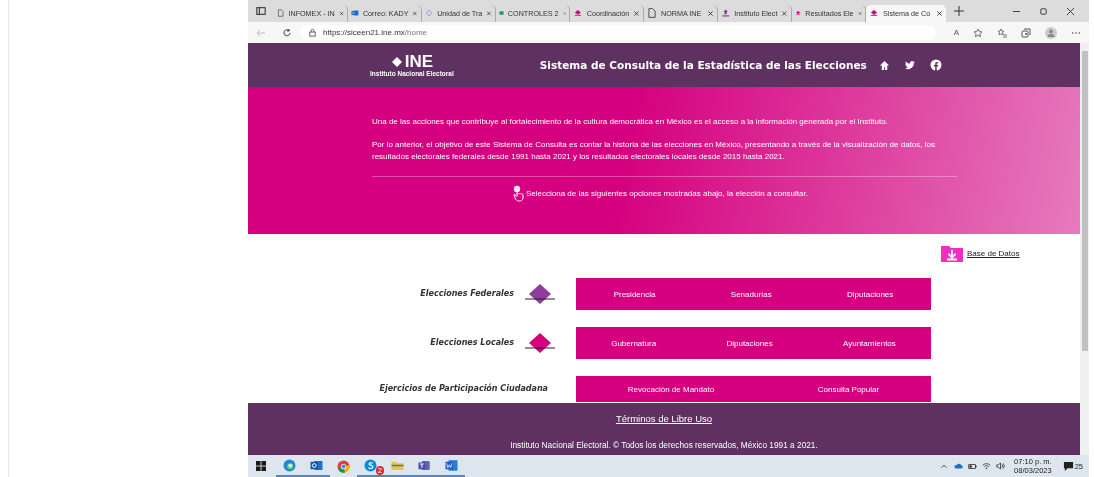  I want to click on tab-actions-icon, so click(261, 11).